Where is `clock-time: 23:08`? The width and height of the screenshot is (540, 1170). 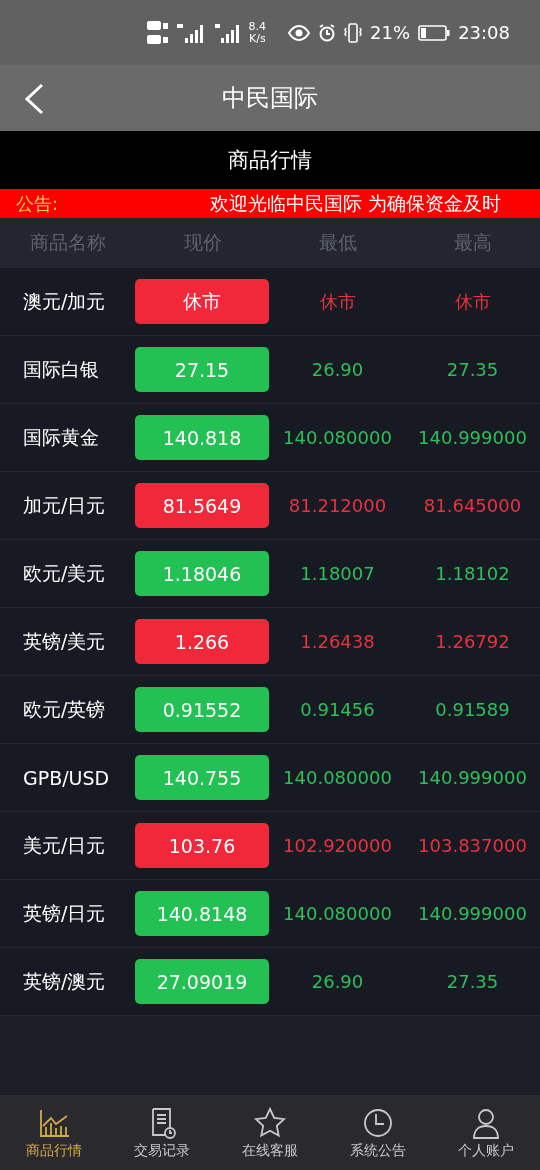
clock-time: 23:08 is located at coordinates (484, 32).